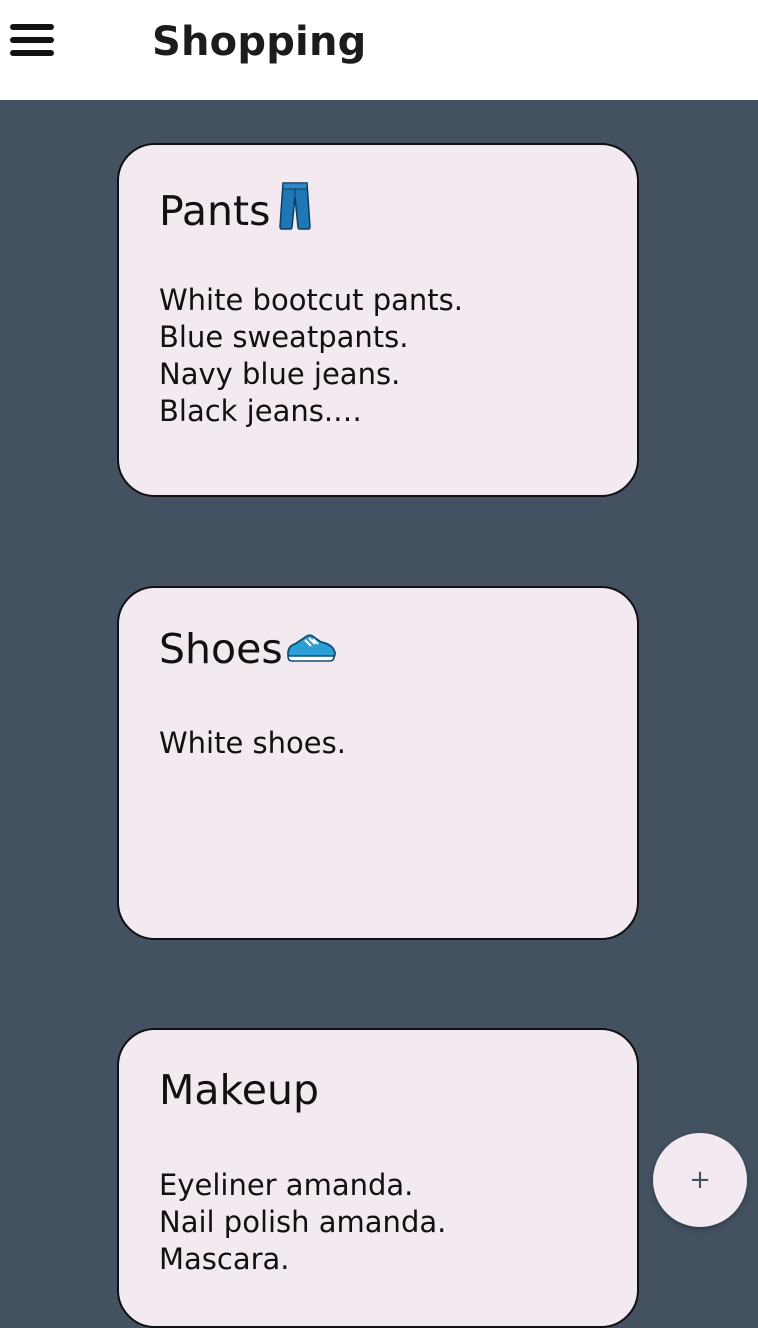  What do you see at coordinates (700, 1180) in the screenshot?
I see `add-note-button: +` at bounding box center [700, 1180].